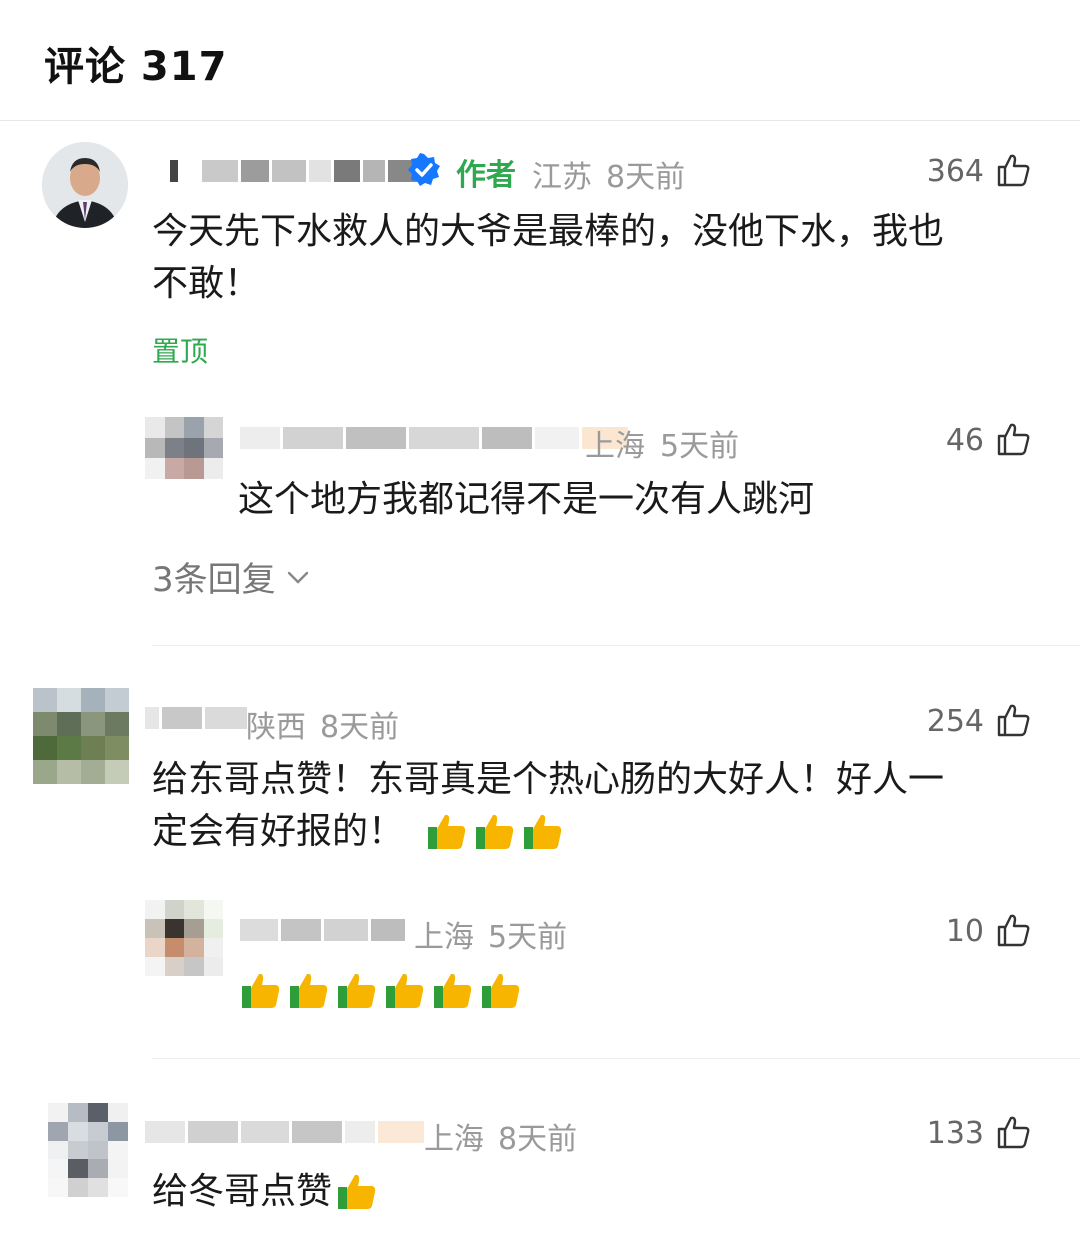 Image resolution: width=1080 pixels, height=1260 pixels. Describe the element at coordinates (548, 779) in the screenshot. I see `comment-text-line: 给东哥点赞！东哥真是个热心肠的大好人！好人一` at that location.